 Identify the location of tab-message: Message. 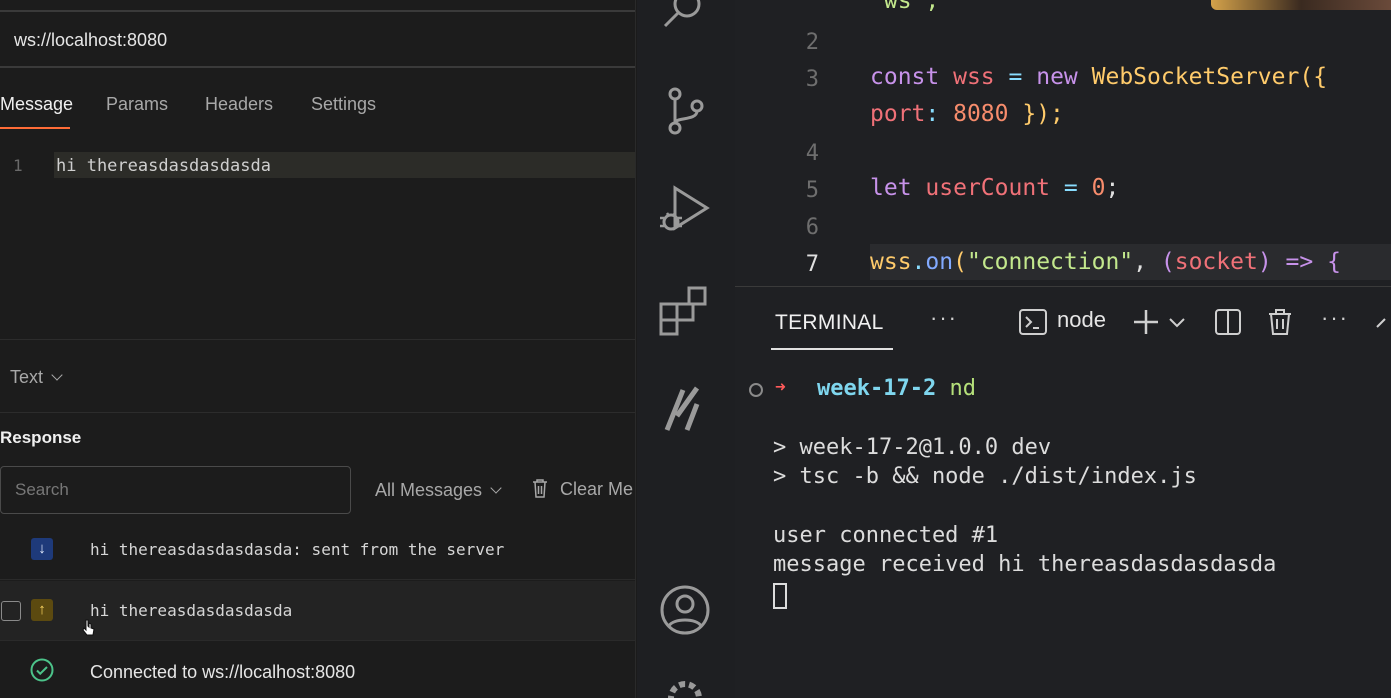
(36, 104).